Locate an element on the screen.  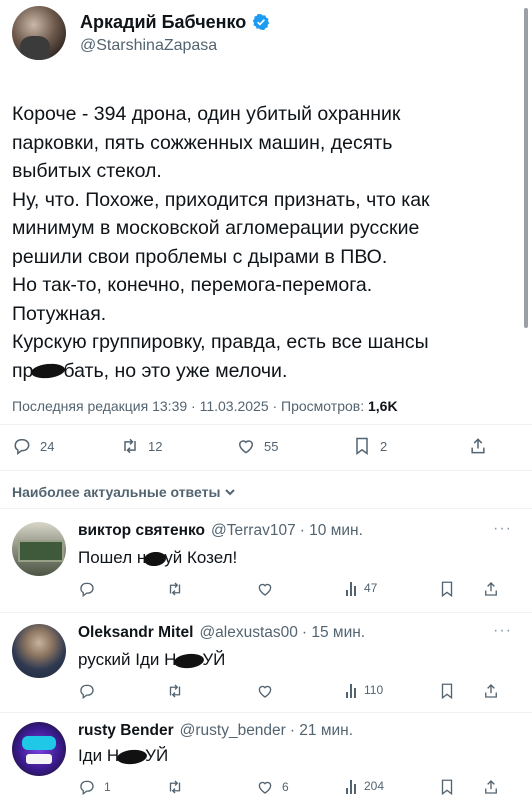
views-count: 204 is located at coordinates (374, 786).